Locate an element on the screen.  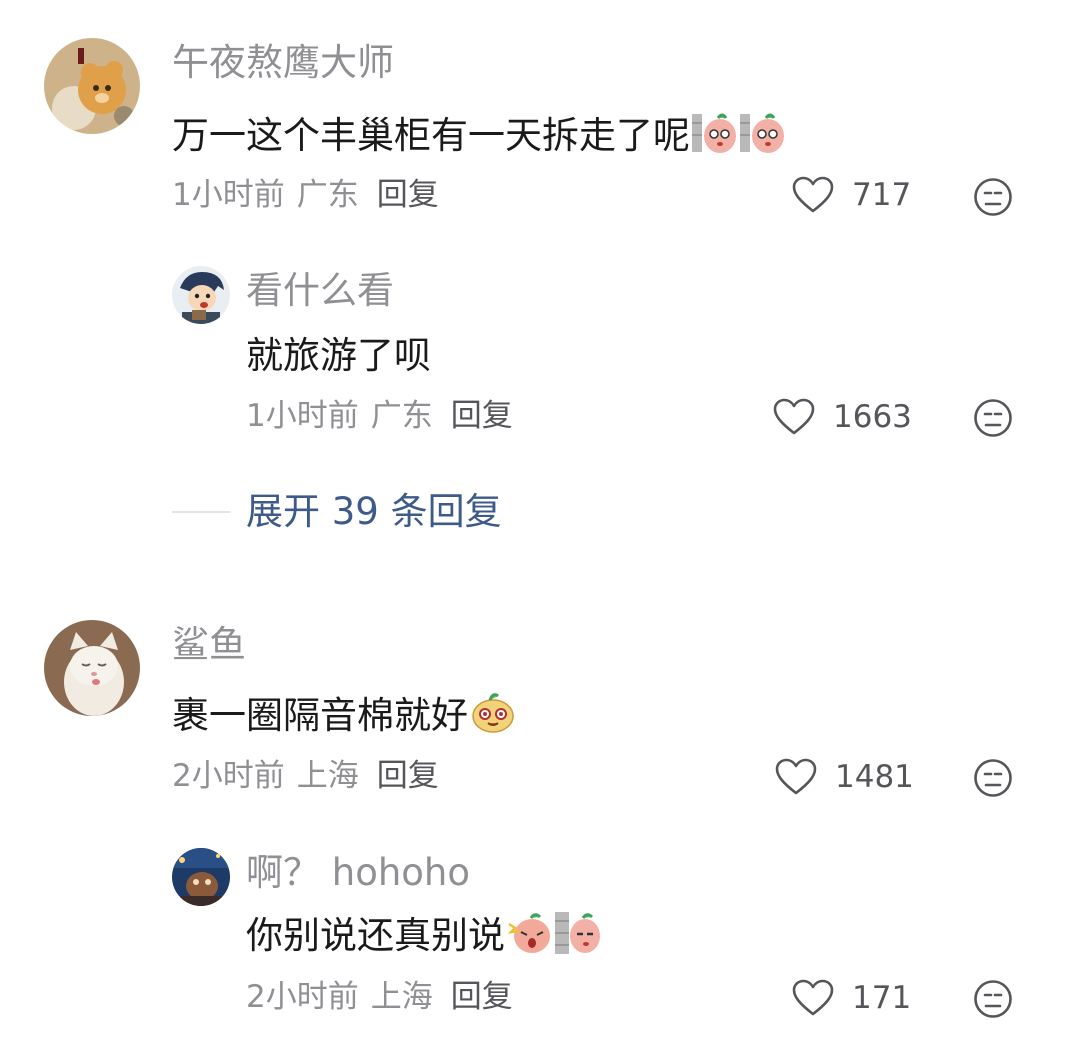
reply-text-content: 就旅游了呗 is located at coordinates (338, 355).